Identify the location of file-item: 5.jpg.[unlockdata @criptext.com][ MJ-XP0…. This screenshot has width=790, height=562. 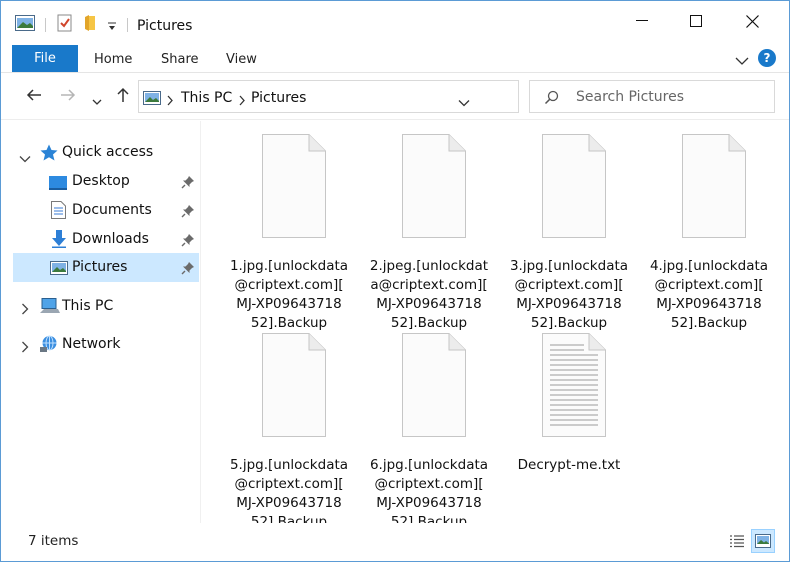
(289, 432).